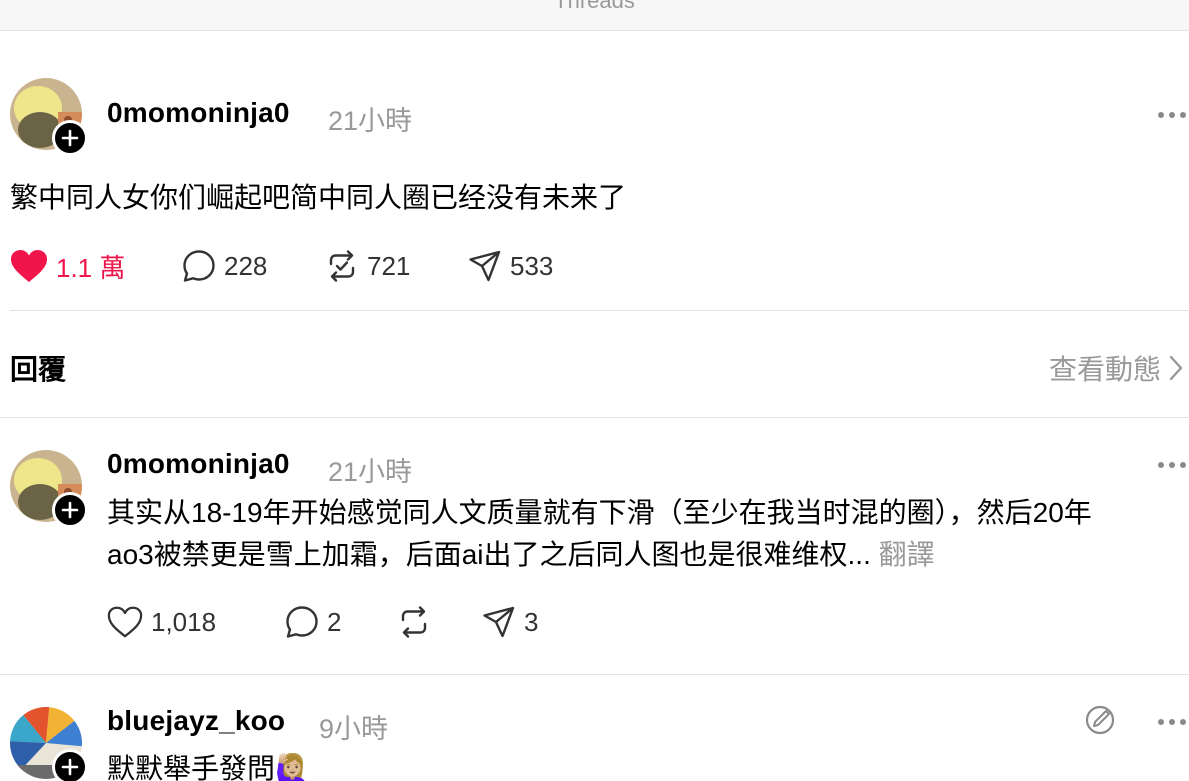  I want to click on like-count: 1,018, so click(184, 621).